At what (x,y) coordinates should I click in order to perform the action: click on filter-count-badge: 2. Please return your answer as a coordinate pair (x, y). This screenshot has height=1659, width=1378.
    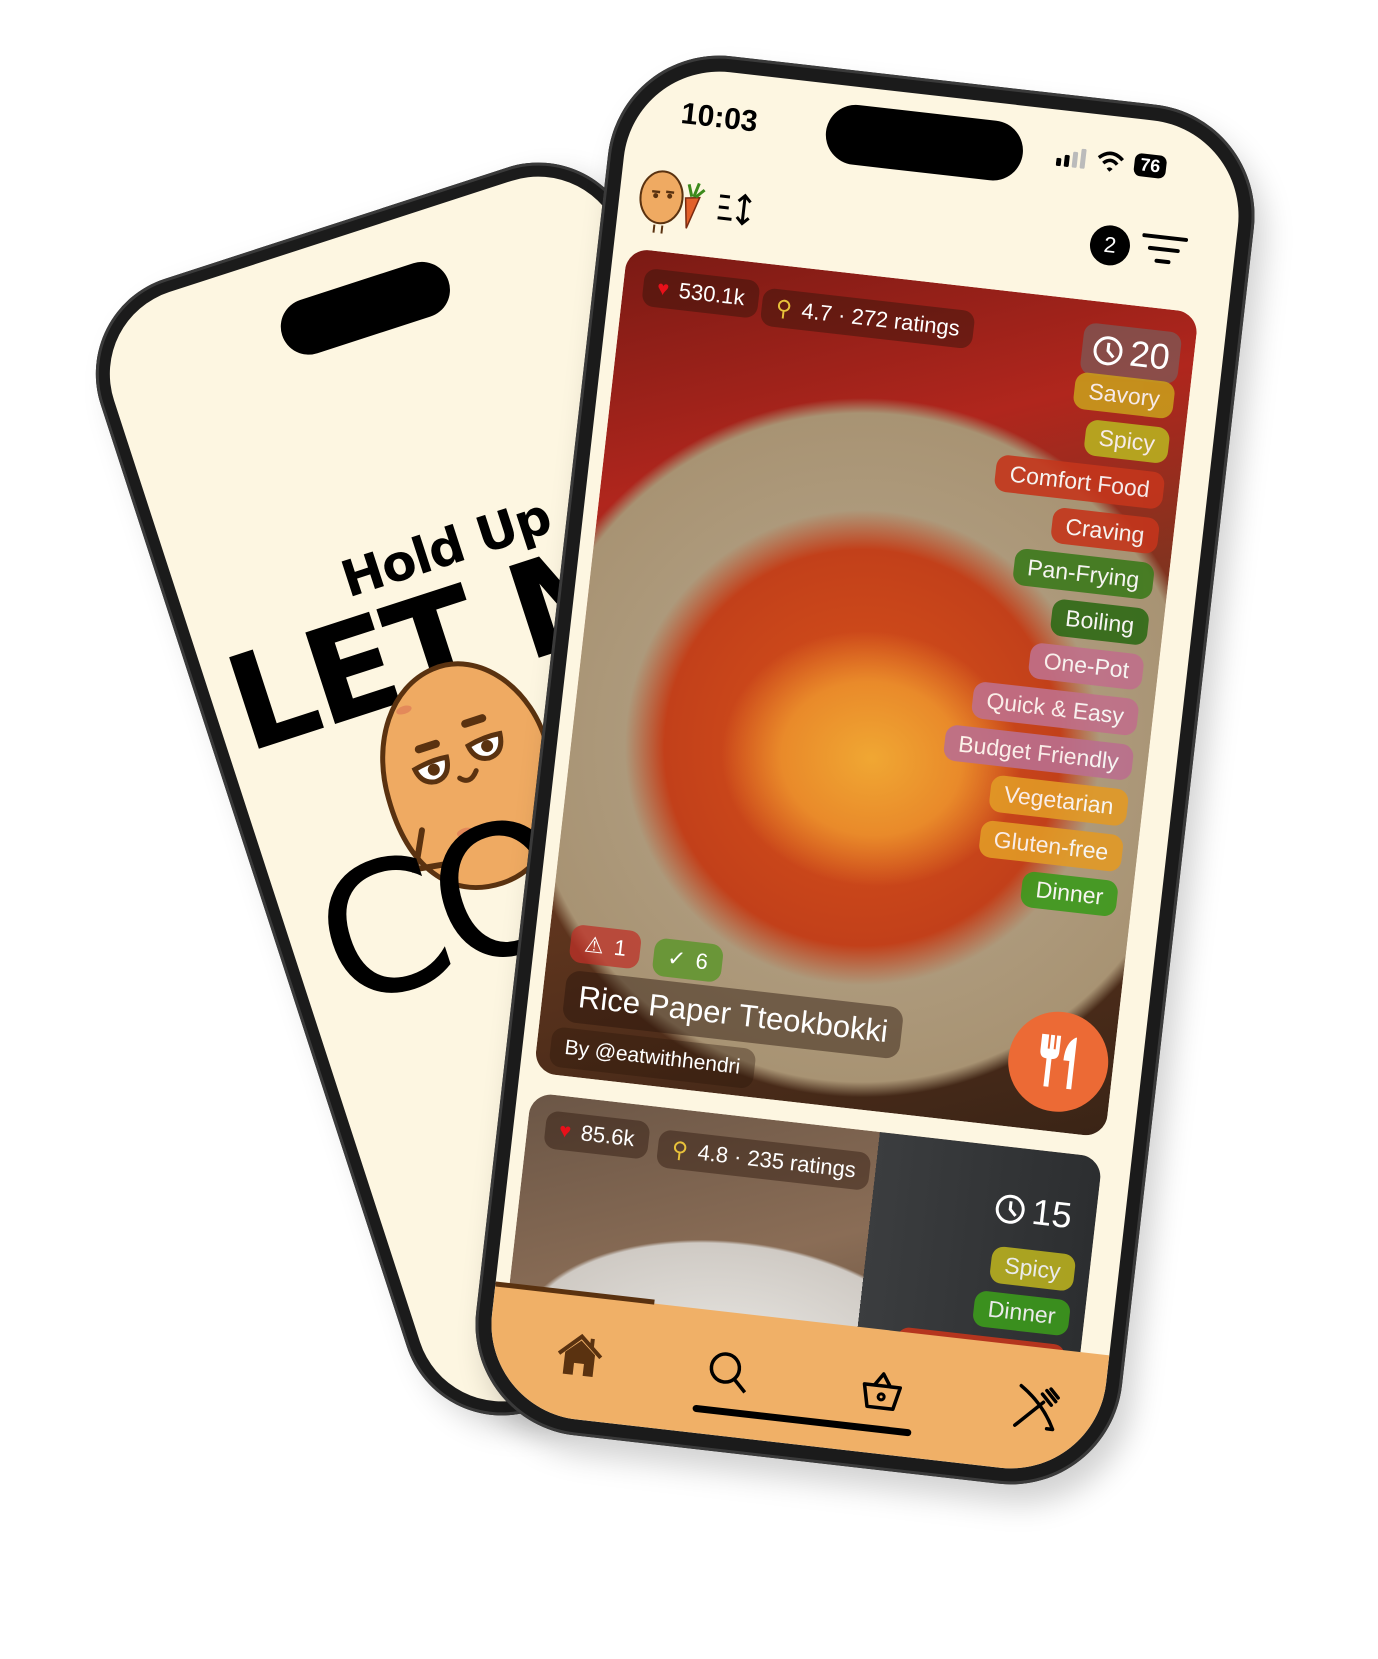
    Looking at the image, I should click on (1110, 245).